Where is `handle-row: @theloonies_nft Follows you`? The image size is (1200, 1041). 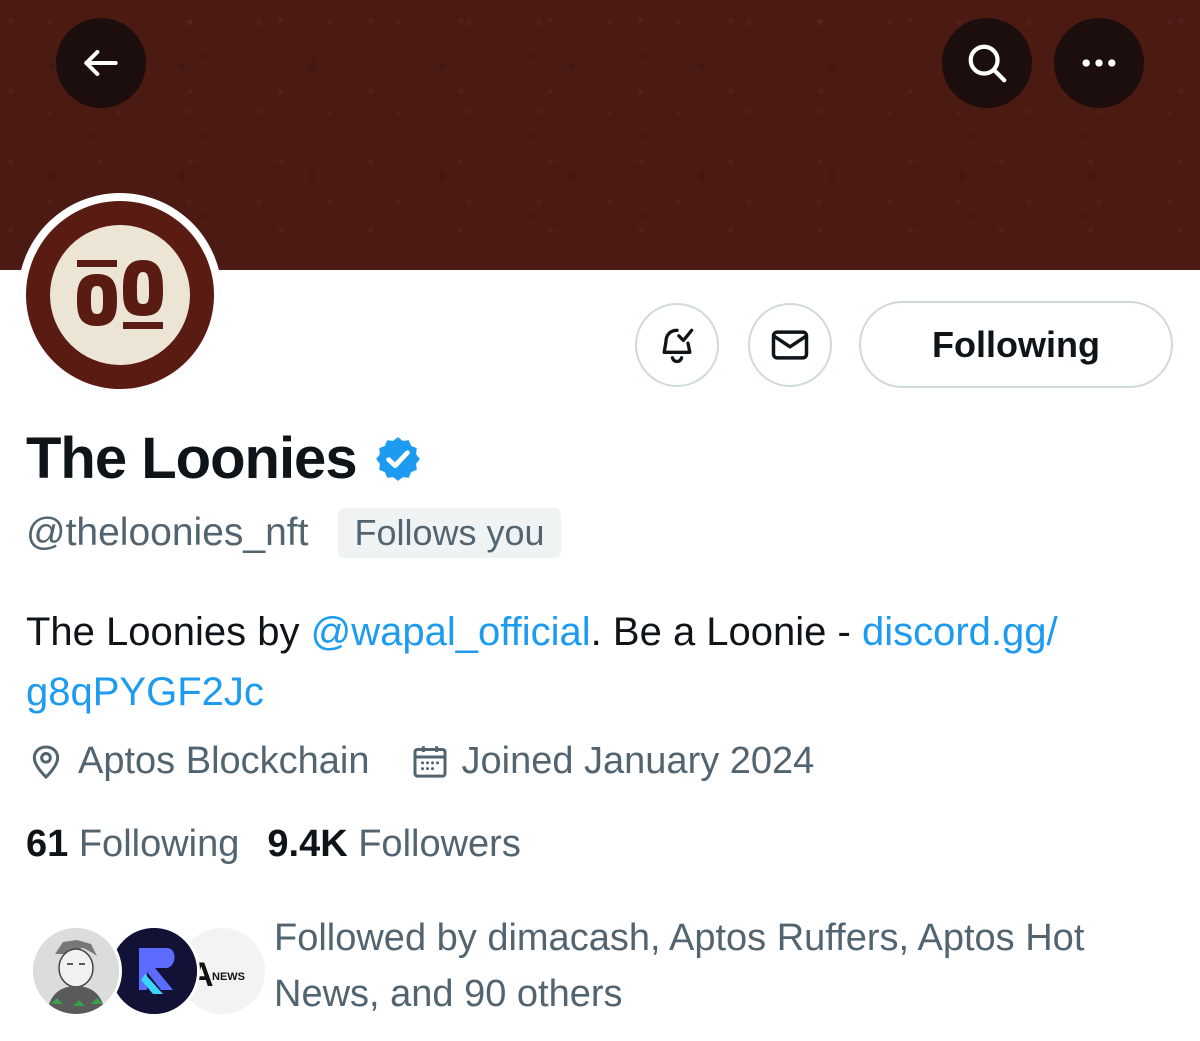
handle-row: @theloonies_nft Follows you is located at coordinates (293, 533).